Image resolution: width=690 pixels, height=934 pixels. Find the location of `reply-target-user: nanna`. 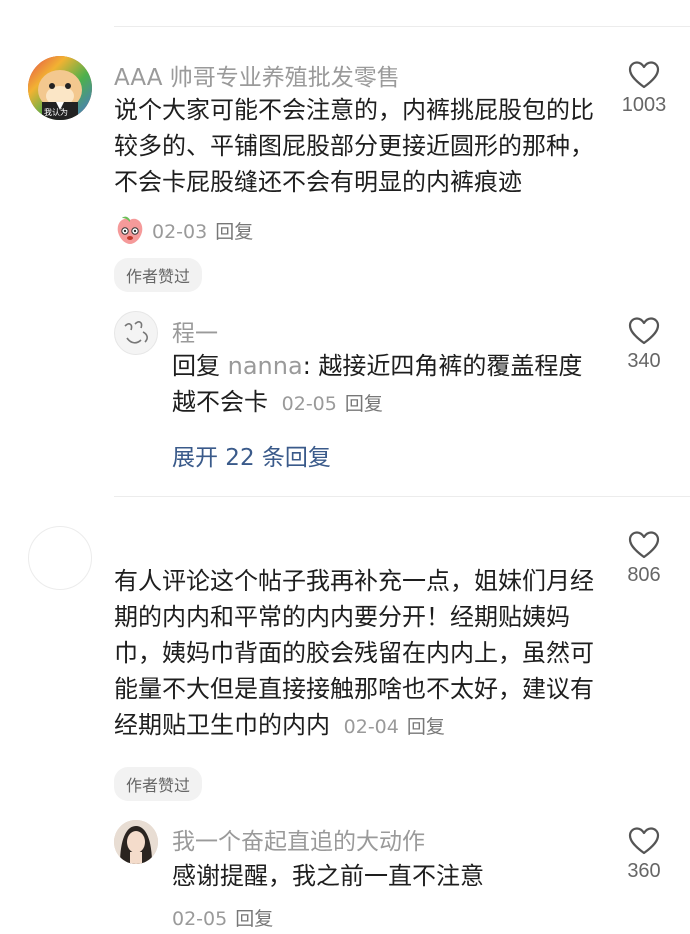

reply-target-user: nanna is located at coordinates (265, 366).